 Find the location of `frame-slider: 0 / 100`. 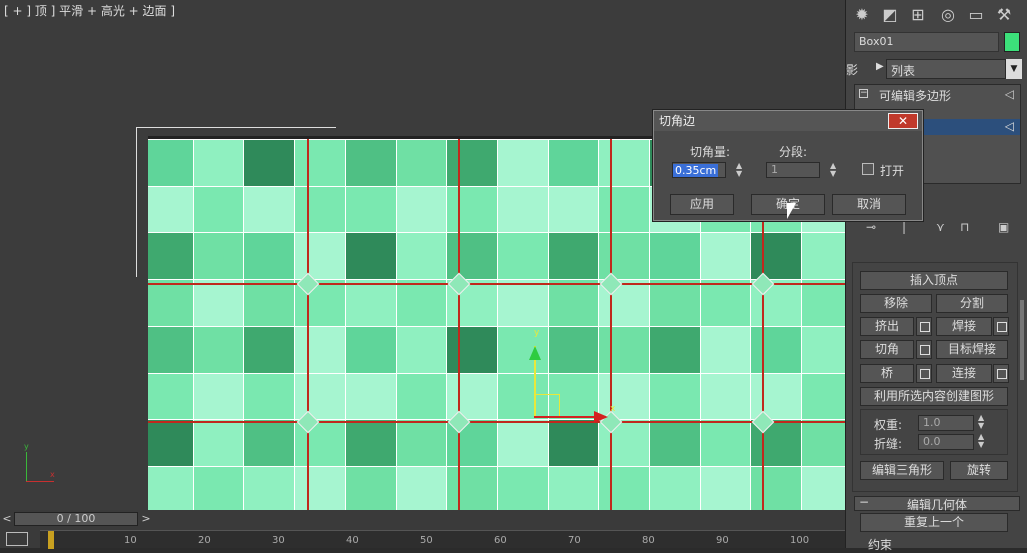

frame-slider: 0 / 100 is located at coordinates (76, 519).